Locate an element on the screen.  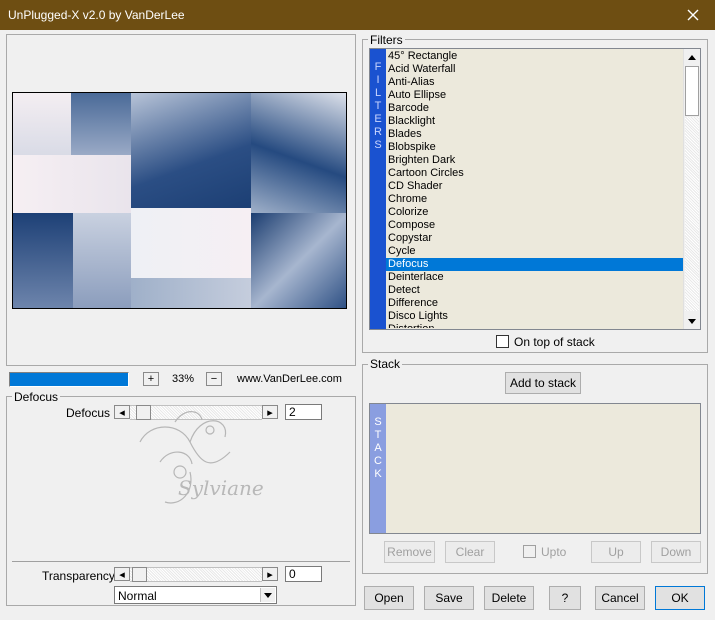
cancel-button: Cancel is located at coordinates (620, 598).